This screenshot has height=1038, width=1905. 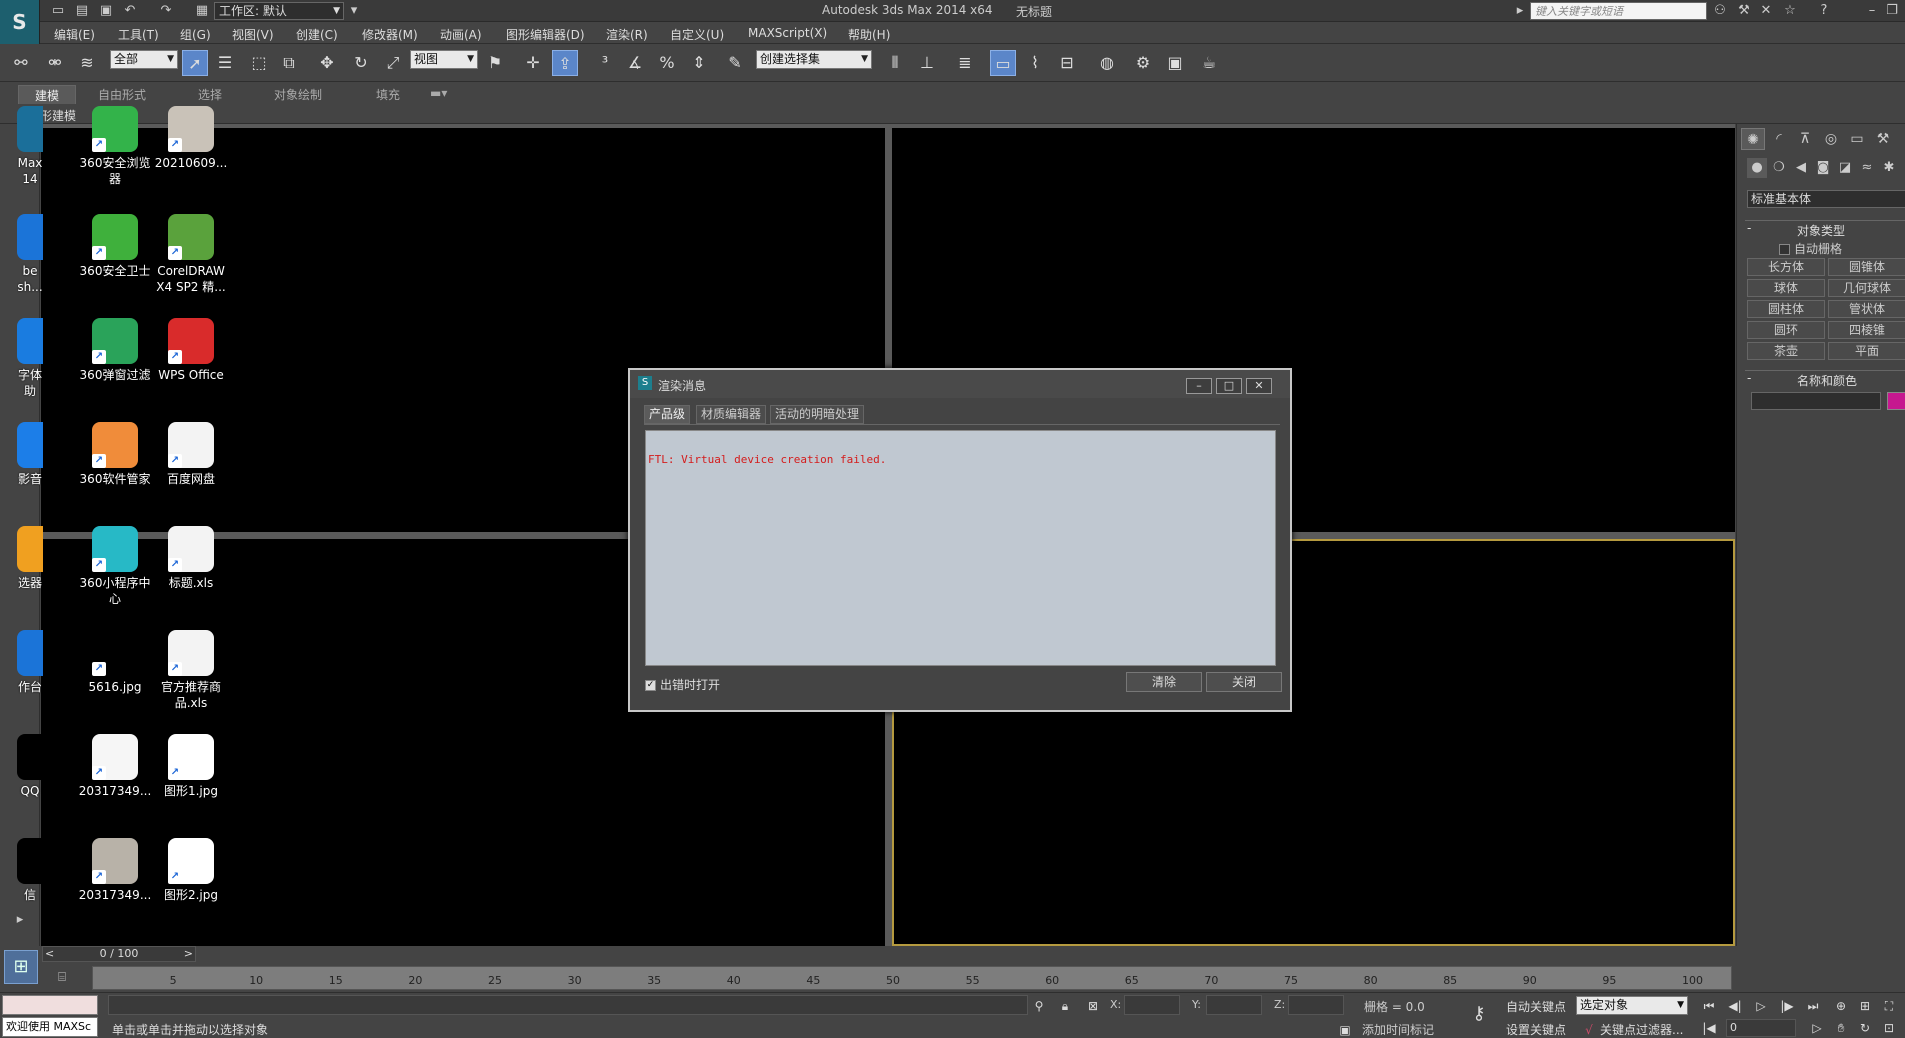 What do you see at coordinates (895, 63) in the screenshot?
I see `mirror-icon: ⫴` at bounding box center [895, 63].